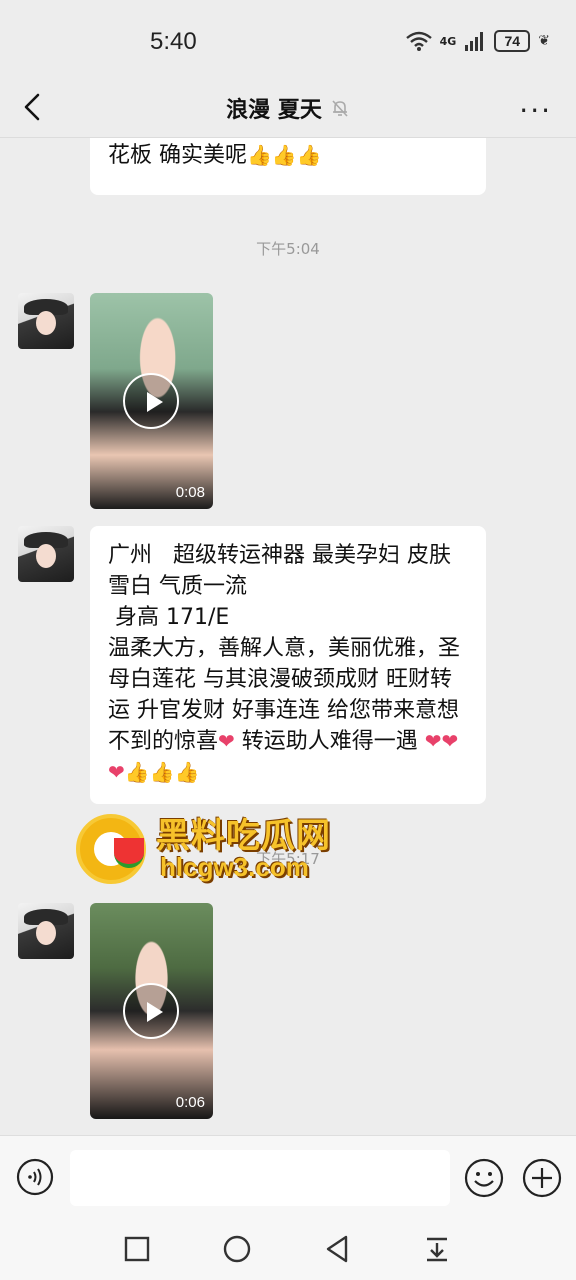 This screenshot has height=1280, width=576. What do you see at coordinates (437, 1249) in the screenshot?
I see `notification-pull-icon` at bounding box center [437, 1249].